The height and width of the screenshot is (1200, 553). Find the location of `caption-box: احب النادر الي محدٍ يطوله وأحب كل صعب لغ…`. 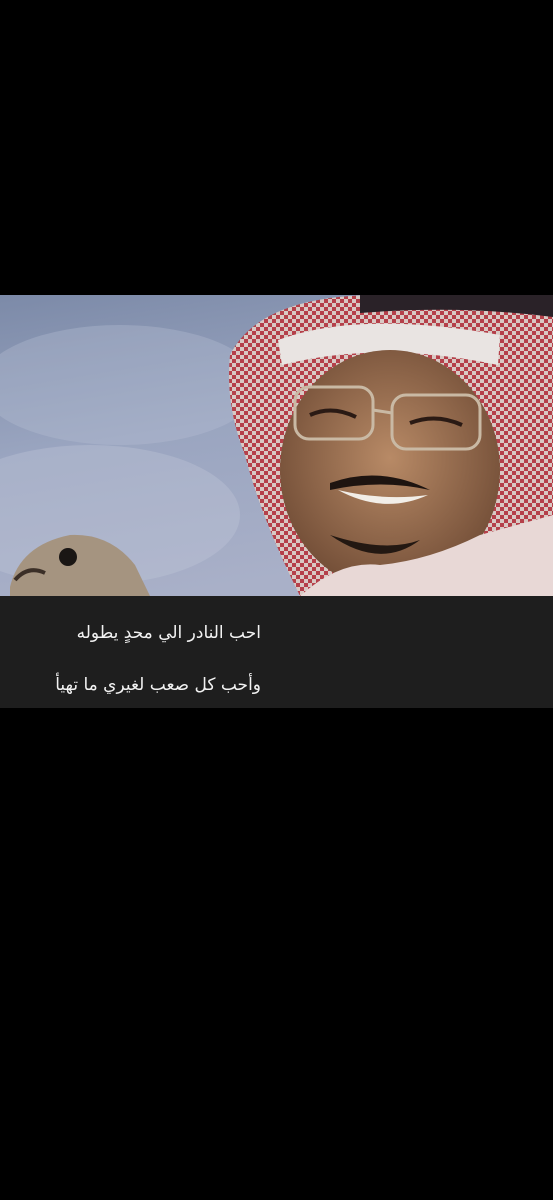

caption-box: احب النادر الي محدٍ يطوله وأحب كل صعب لغ… is located at coordinates (276, 652).